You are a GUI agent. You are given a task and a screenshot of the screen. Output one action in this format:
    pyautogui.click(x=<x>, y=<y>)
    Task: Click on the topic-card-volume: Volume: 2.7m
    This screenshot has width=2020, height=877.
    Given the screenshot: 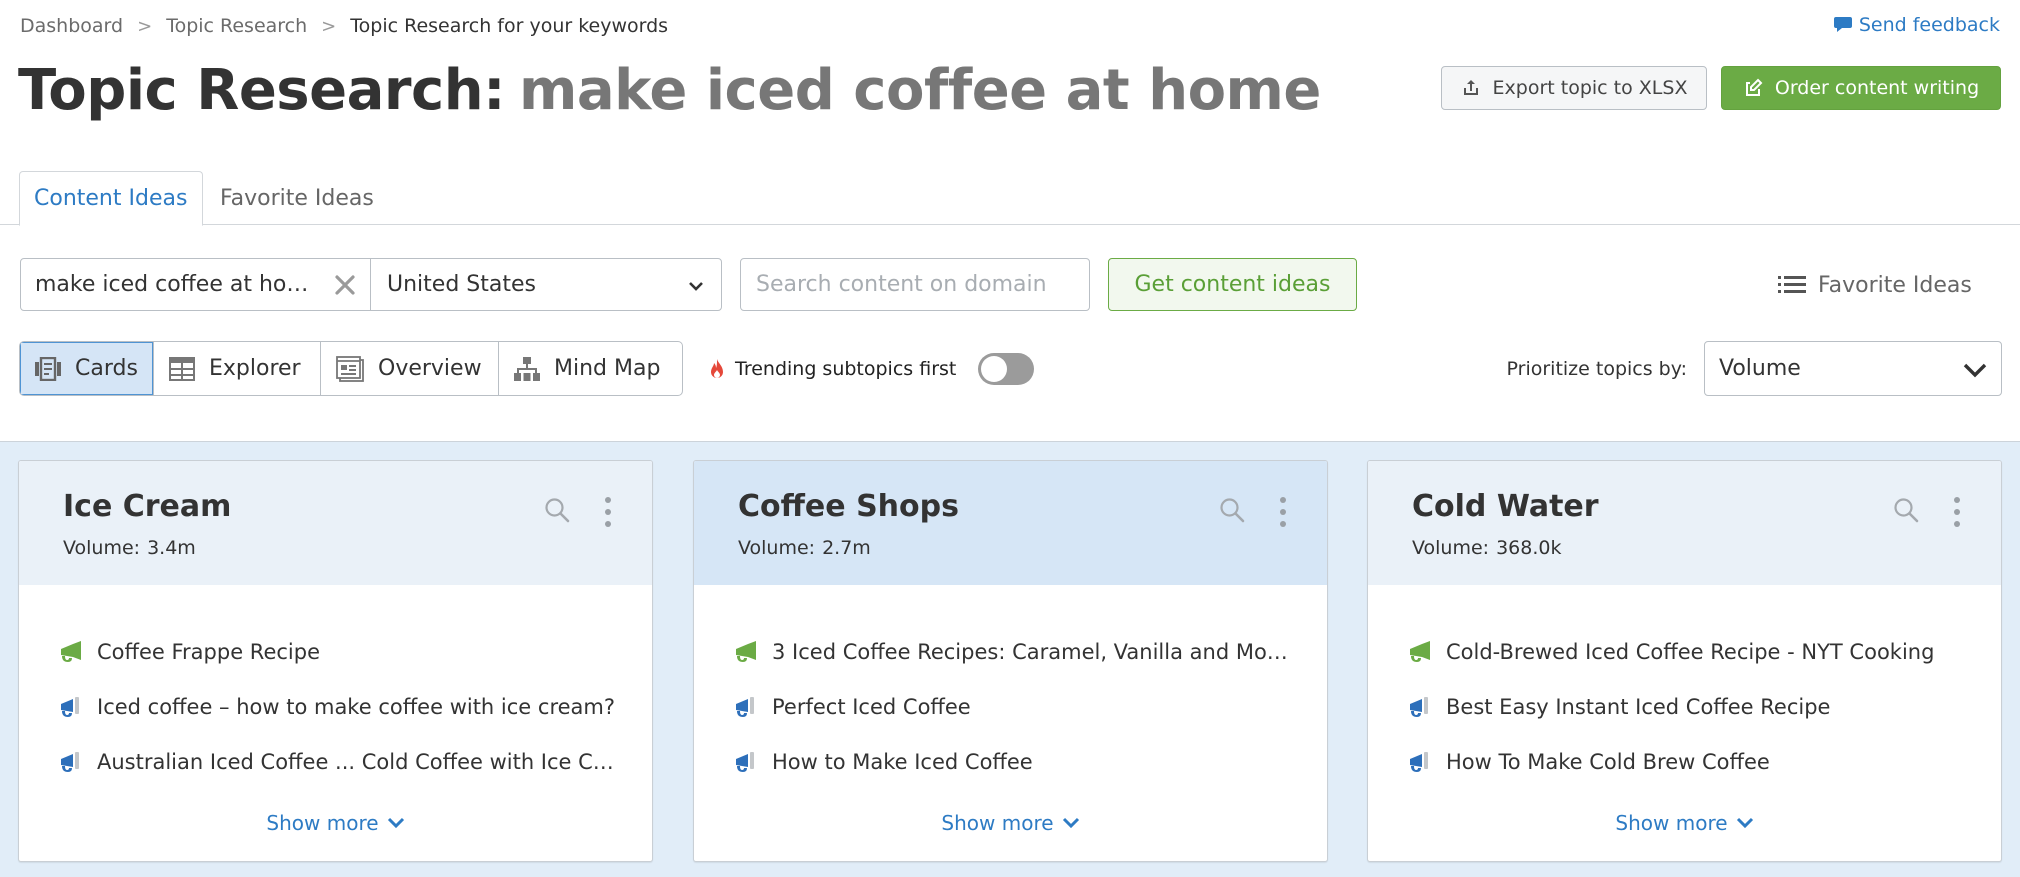 What is the action you would take?
    pyautogui.click(x=804, y=548)
    